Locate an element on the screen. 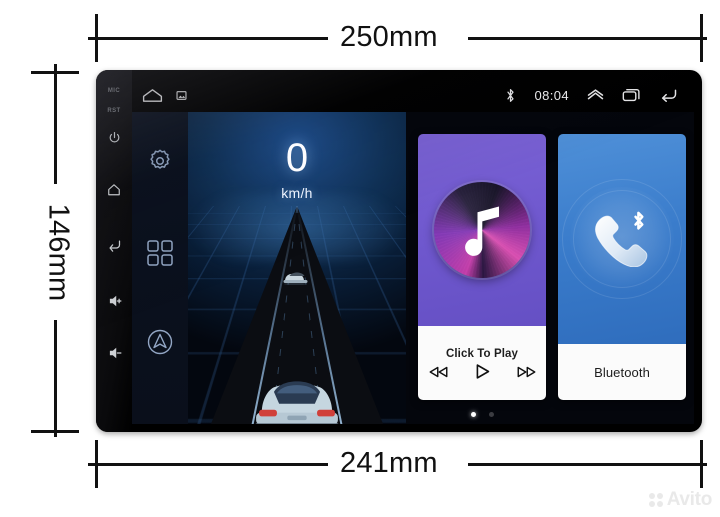 The height and width of the screenshot is (517, 720). status-bar: 08:04 is located at coordinates (413, 95).